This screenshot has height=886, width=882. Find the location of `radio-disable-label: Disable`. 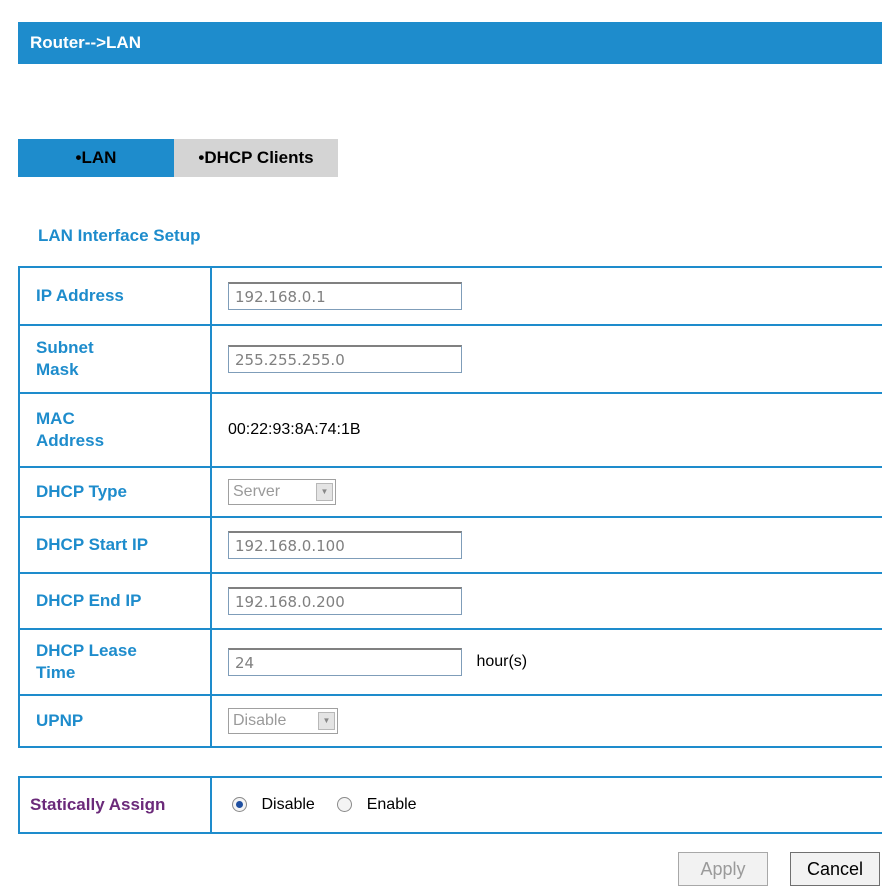

radio-disable-label: Disable is located at coordinates (288, 804).